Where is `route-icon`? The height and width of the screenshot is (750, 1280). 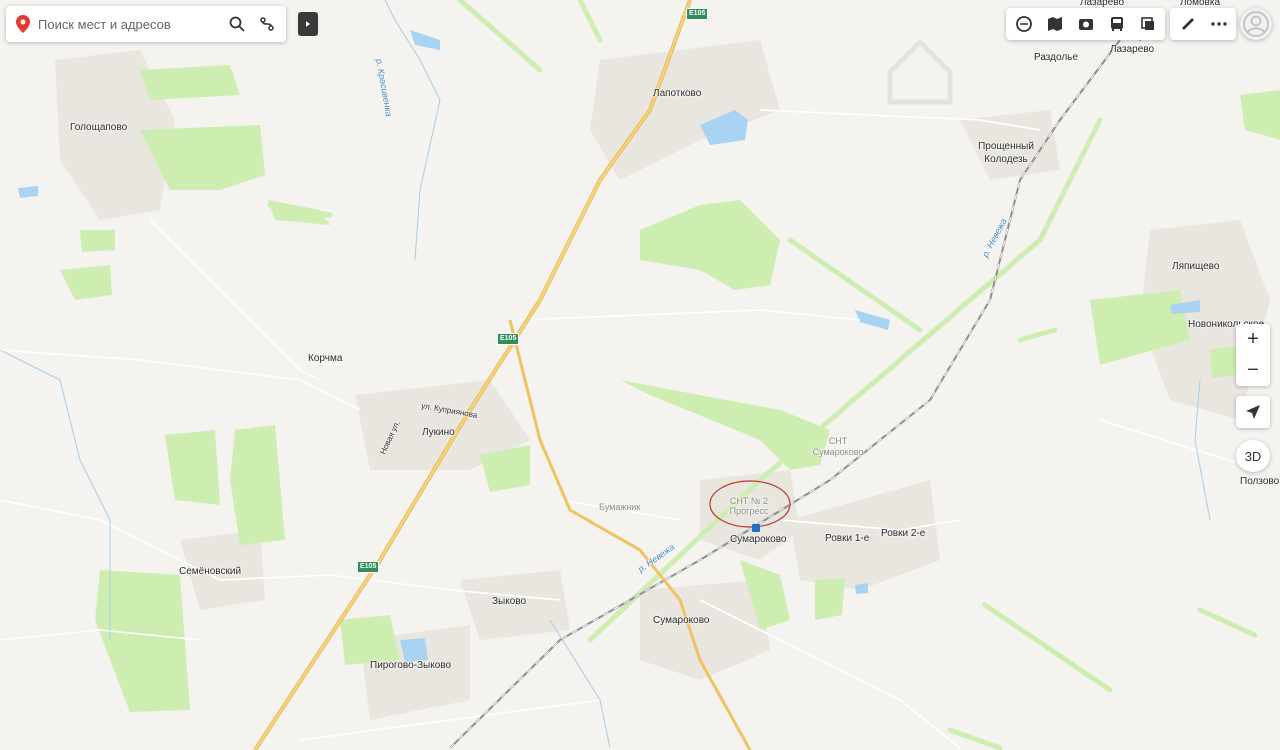
route-icon is located at coordinates (267, 24).